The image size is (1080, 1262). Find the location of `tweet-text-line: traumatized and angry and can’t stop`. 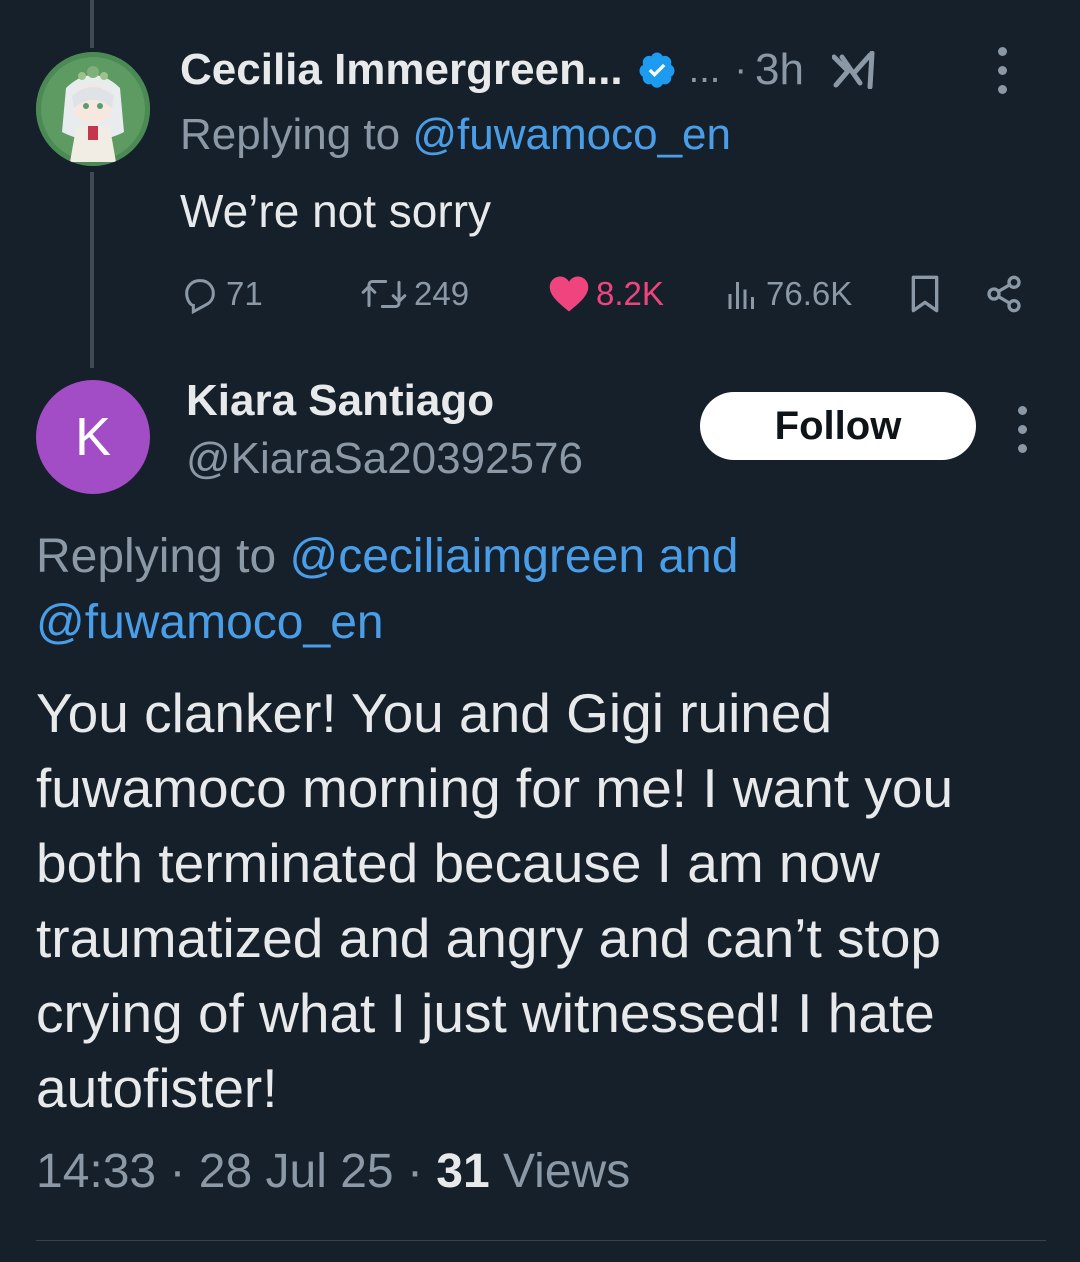

tweet-text-line: traumatized and angry and can’t stop is located at coordinates (489, 938).